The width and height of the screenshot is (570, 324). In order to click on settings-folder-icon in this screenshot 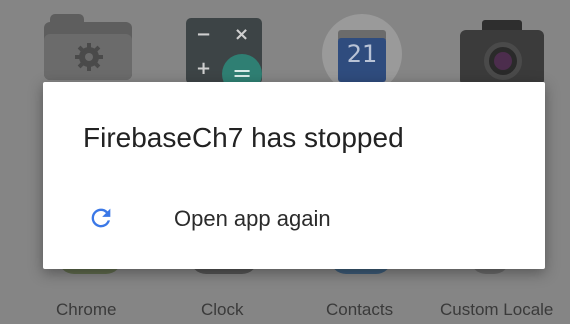, I will do `click(88, 47)`.